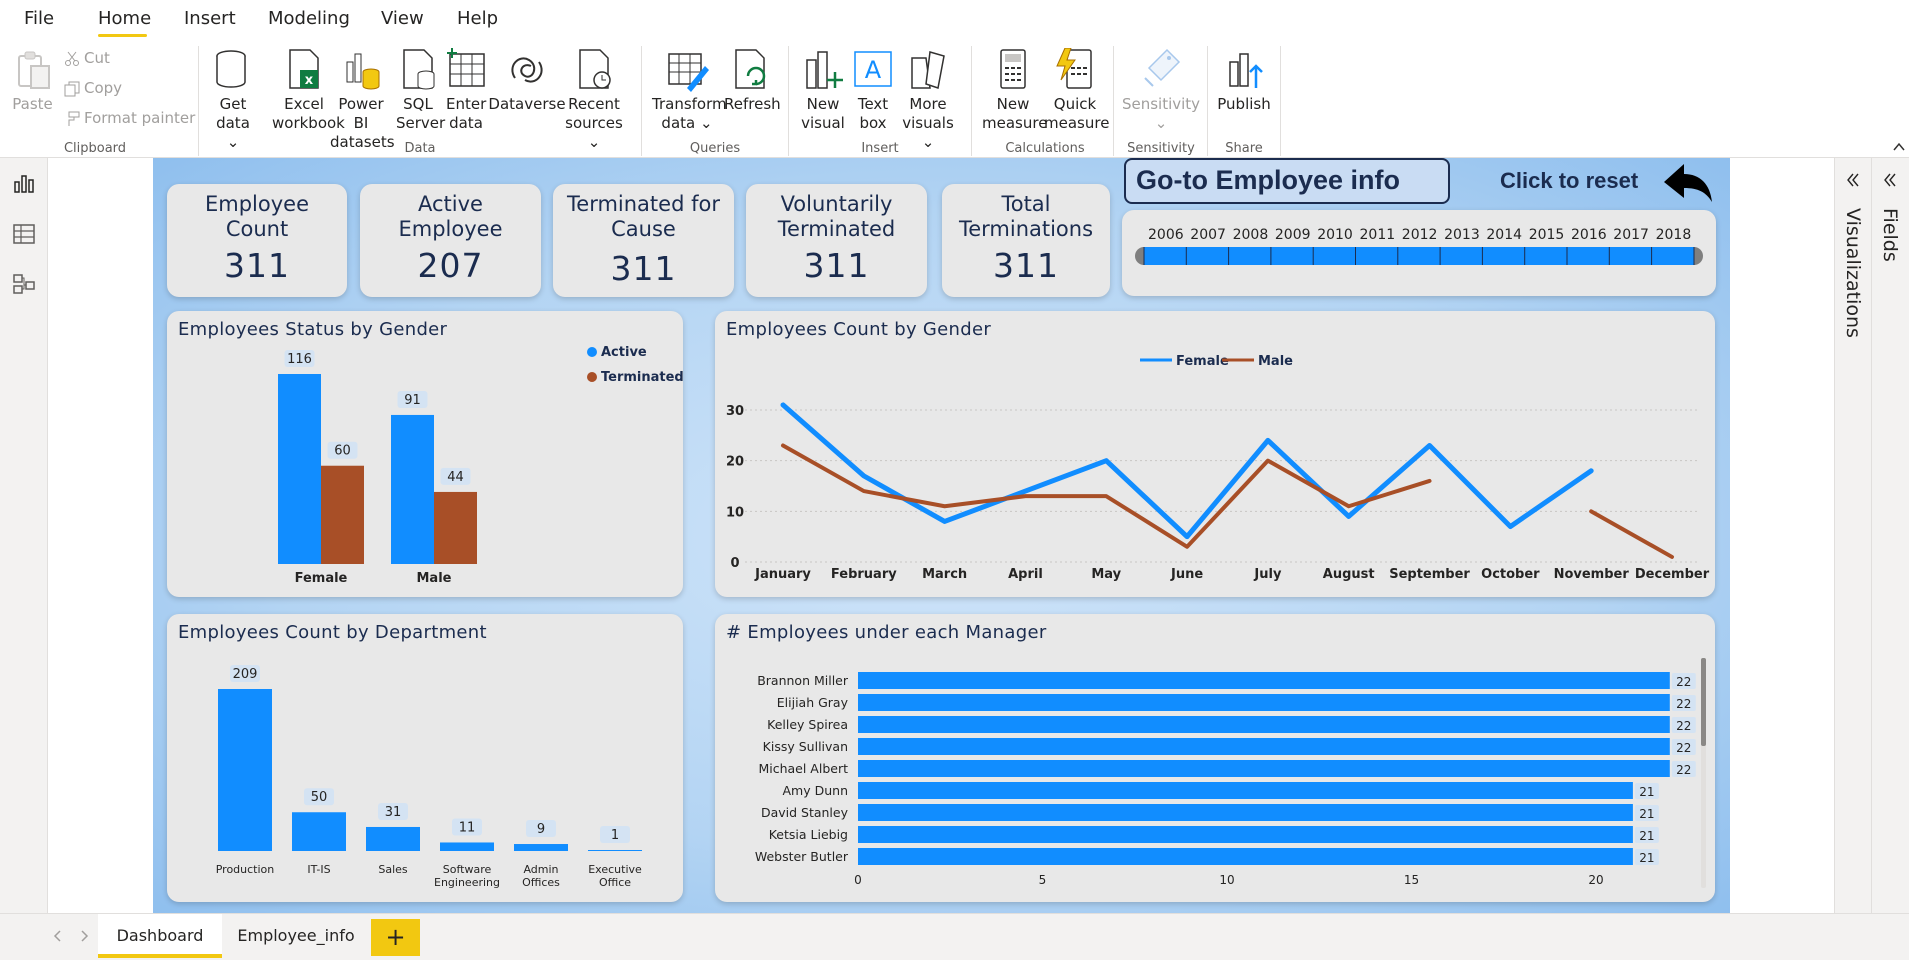 The height and width of the screenshot is (960, 1909). I want to click on refresh-icon, so click(750, 69).